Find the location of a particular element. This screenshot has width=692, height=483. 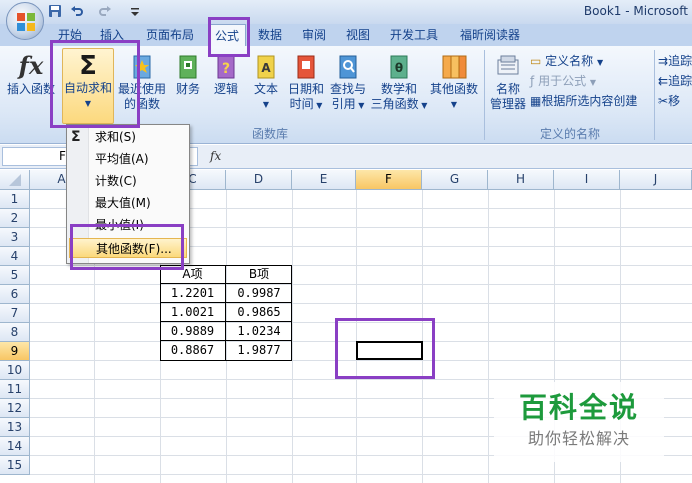

menu-item-count: 计数(C) is located at coordinates (116, 181).